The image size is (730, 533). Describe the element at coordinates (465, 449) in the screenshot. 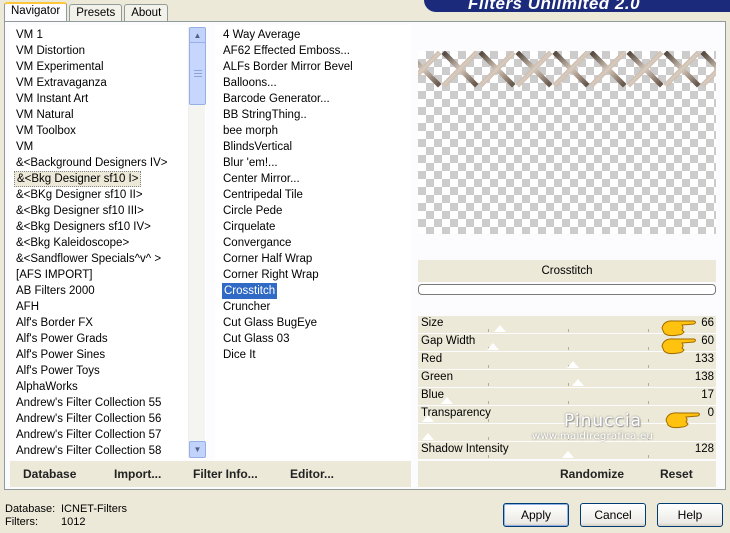

I see `param-label: Shadow Intensity` at that location.